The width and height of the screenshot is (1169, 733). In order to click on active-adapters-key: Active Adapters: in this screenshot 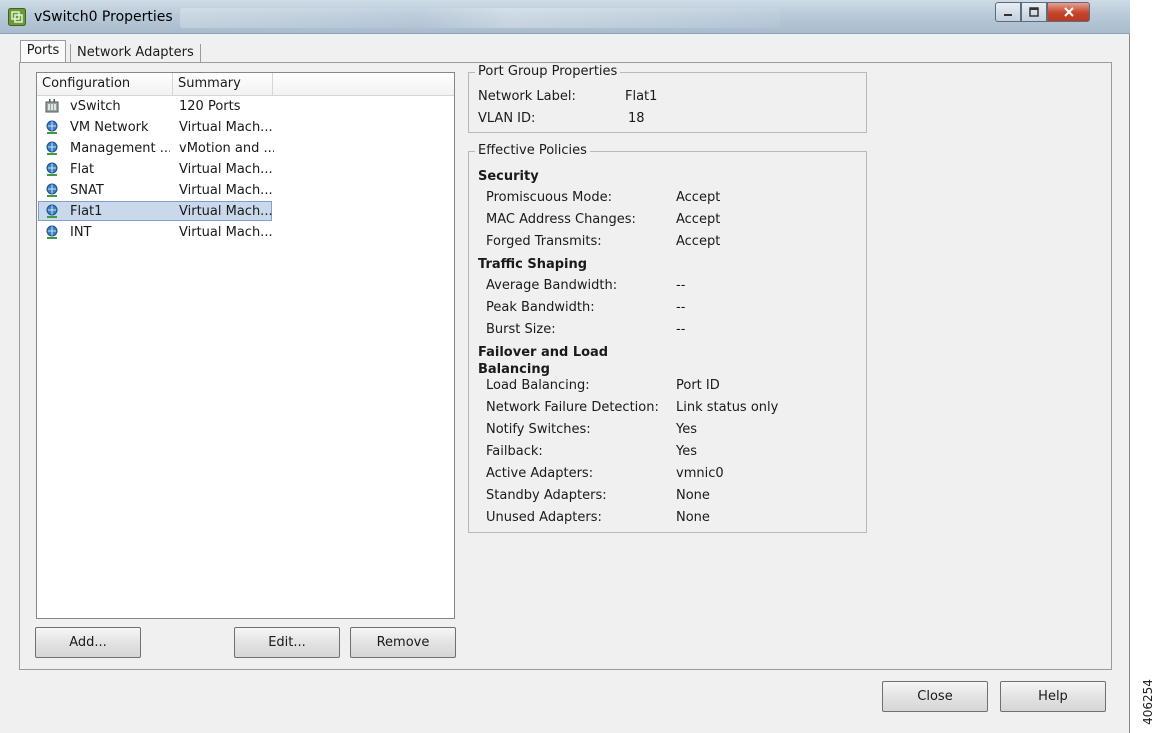, I will do `click(540, 473)`.